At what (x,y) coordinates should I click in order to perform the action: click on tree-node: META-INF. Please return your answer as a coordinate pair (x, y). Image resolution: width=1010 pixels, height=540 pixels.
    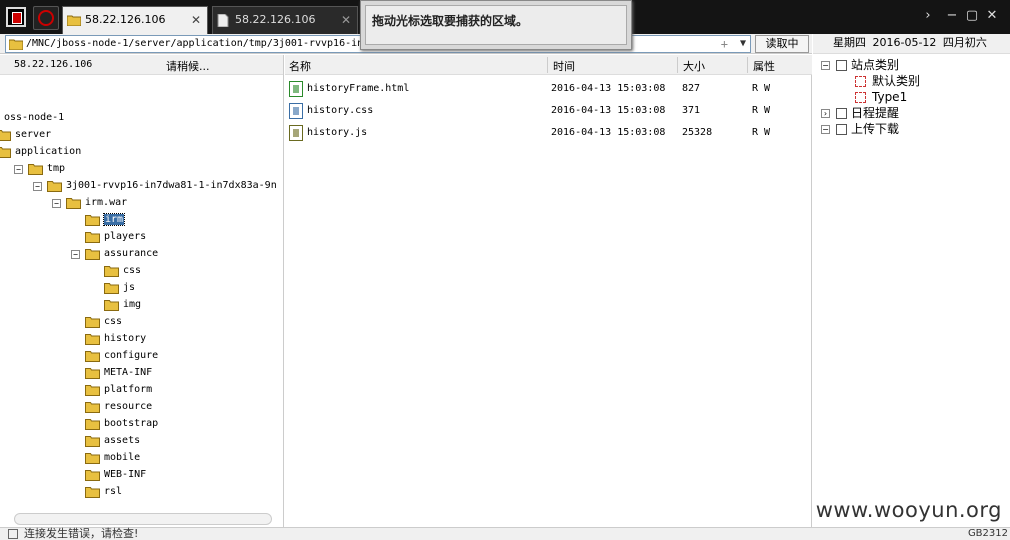
    Looking at the image, I should click on (111, 373).